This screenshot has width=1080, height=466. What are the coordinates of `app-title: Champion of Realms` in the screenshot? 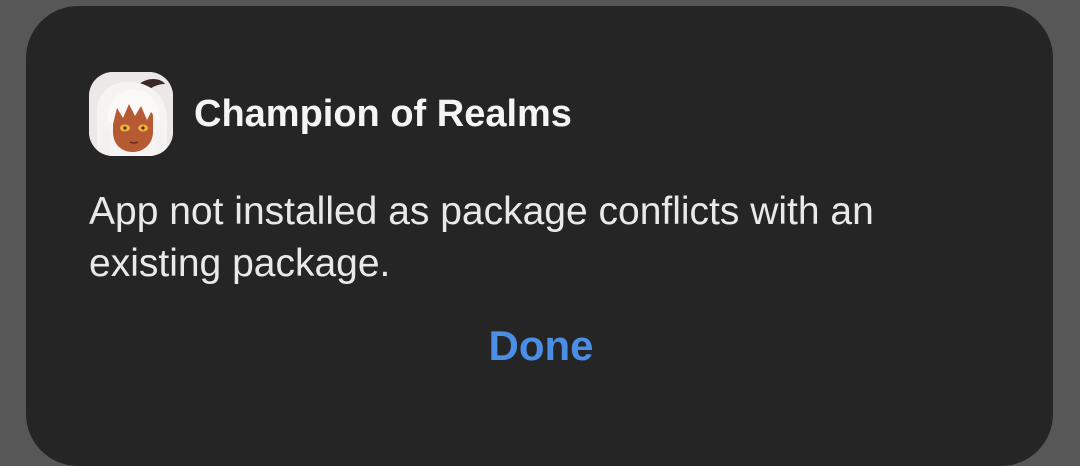 It's located at (383, 114).